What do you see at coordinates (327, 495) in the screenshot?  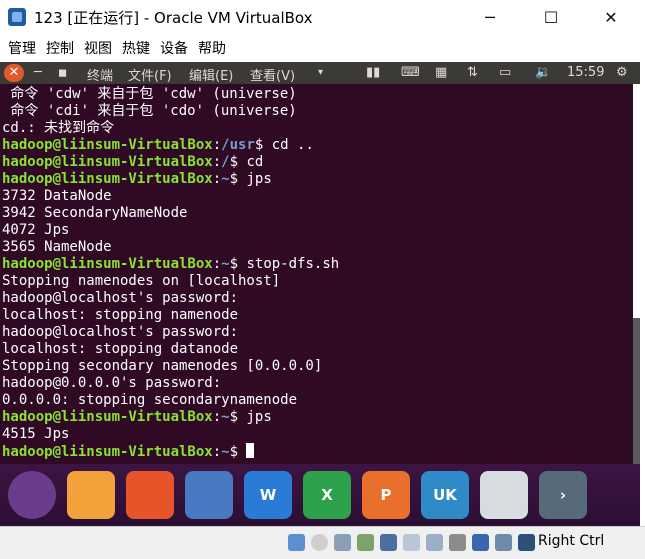 I see `wps-spreadsheet-icon: X` at bounding box center [327, 495].